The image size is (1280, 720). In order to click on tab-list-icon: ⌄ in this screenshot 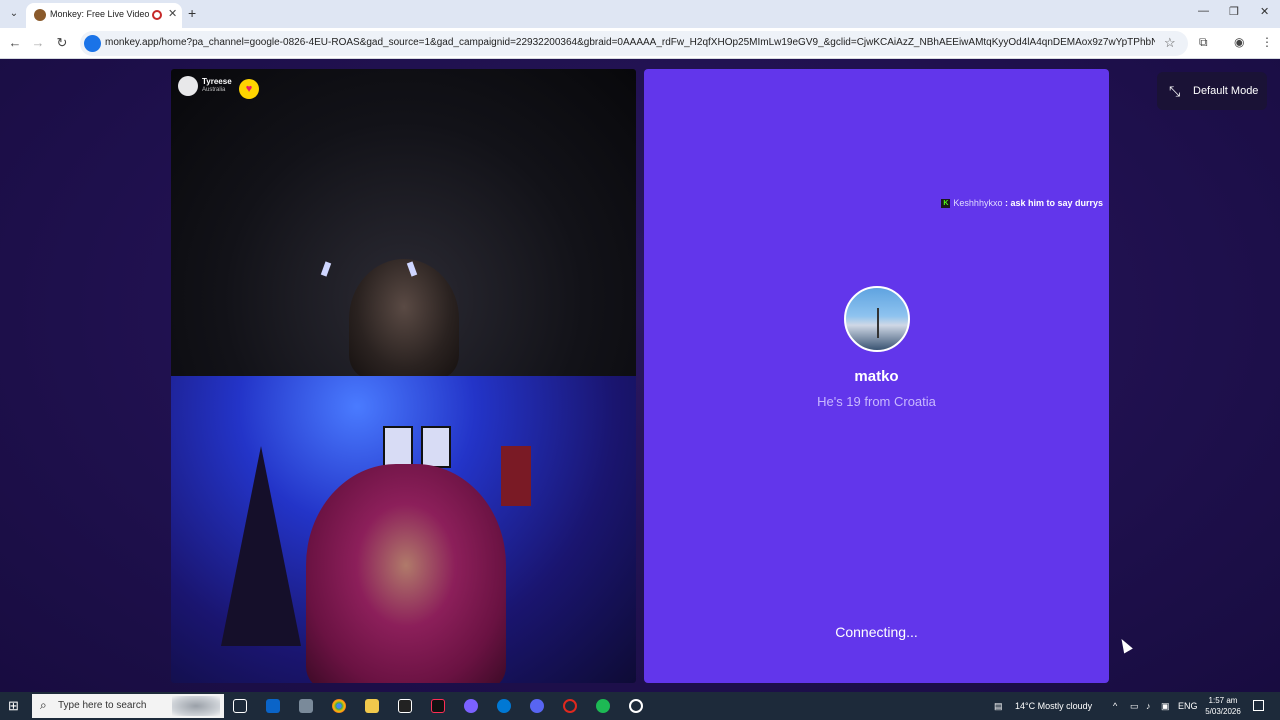, I will do `click(14, 14)`.